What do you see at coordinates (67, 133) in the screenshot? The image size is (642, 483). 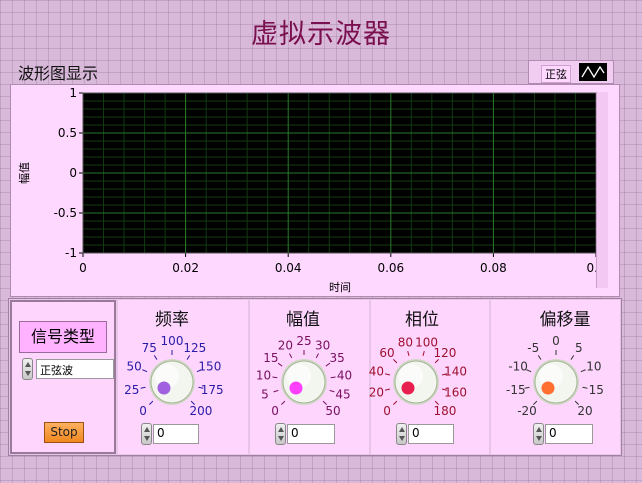 I see `y-tick-label: 0.5` at bounding box center [67, 133].